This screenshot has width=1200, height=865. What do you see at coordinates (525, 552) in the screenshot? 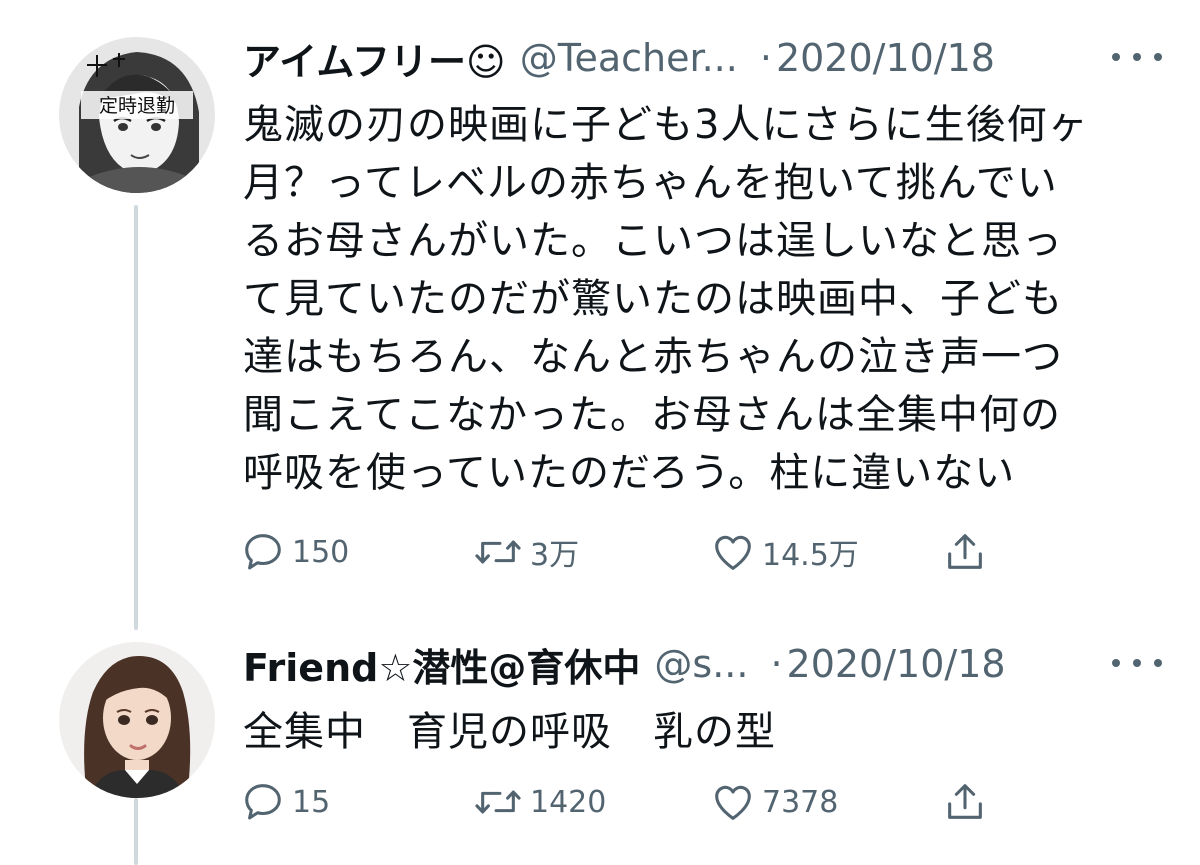
I see `retweet-button: 3万` at bounding box center [525, 552].